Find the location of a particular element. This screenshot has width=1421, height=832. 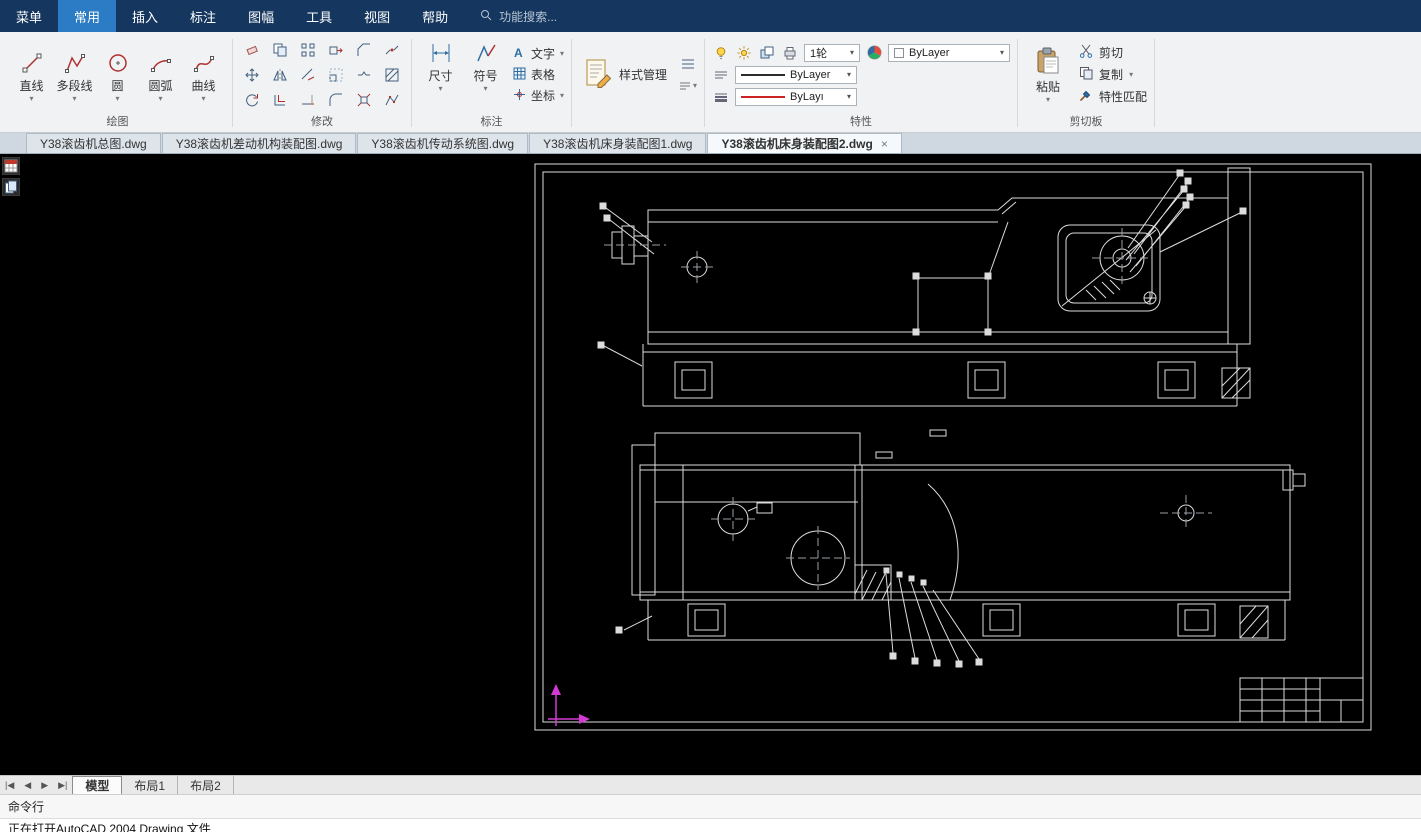

tool-label: 符号 is located at coordinates (485, 76).